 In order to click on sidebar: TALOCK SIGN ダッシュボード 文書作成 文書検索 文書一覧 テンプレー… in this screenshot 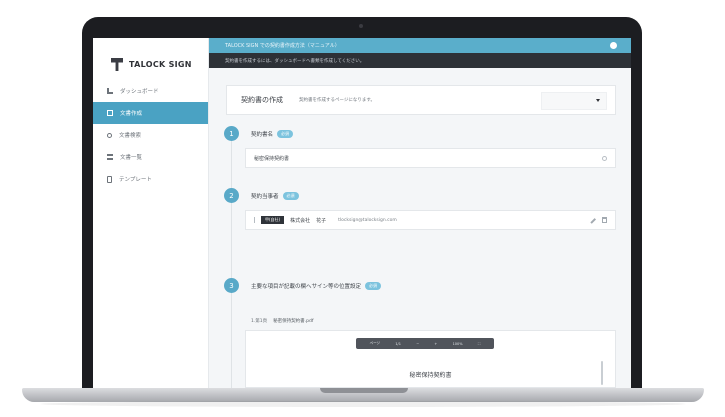, I will do `click(151, 213)`.